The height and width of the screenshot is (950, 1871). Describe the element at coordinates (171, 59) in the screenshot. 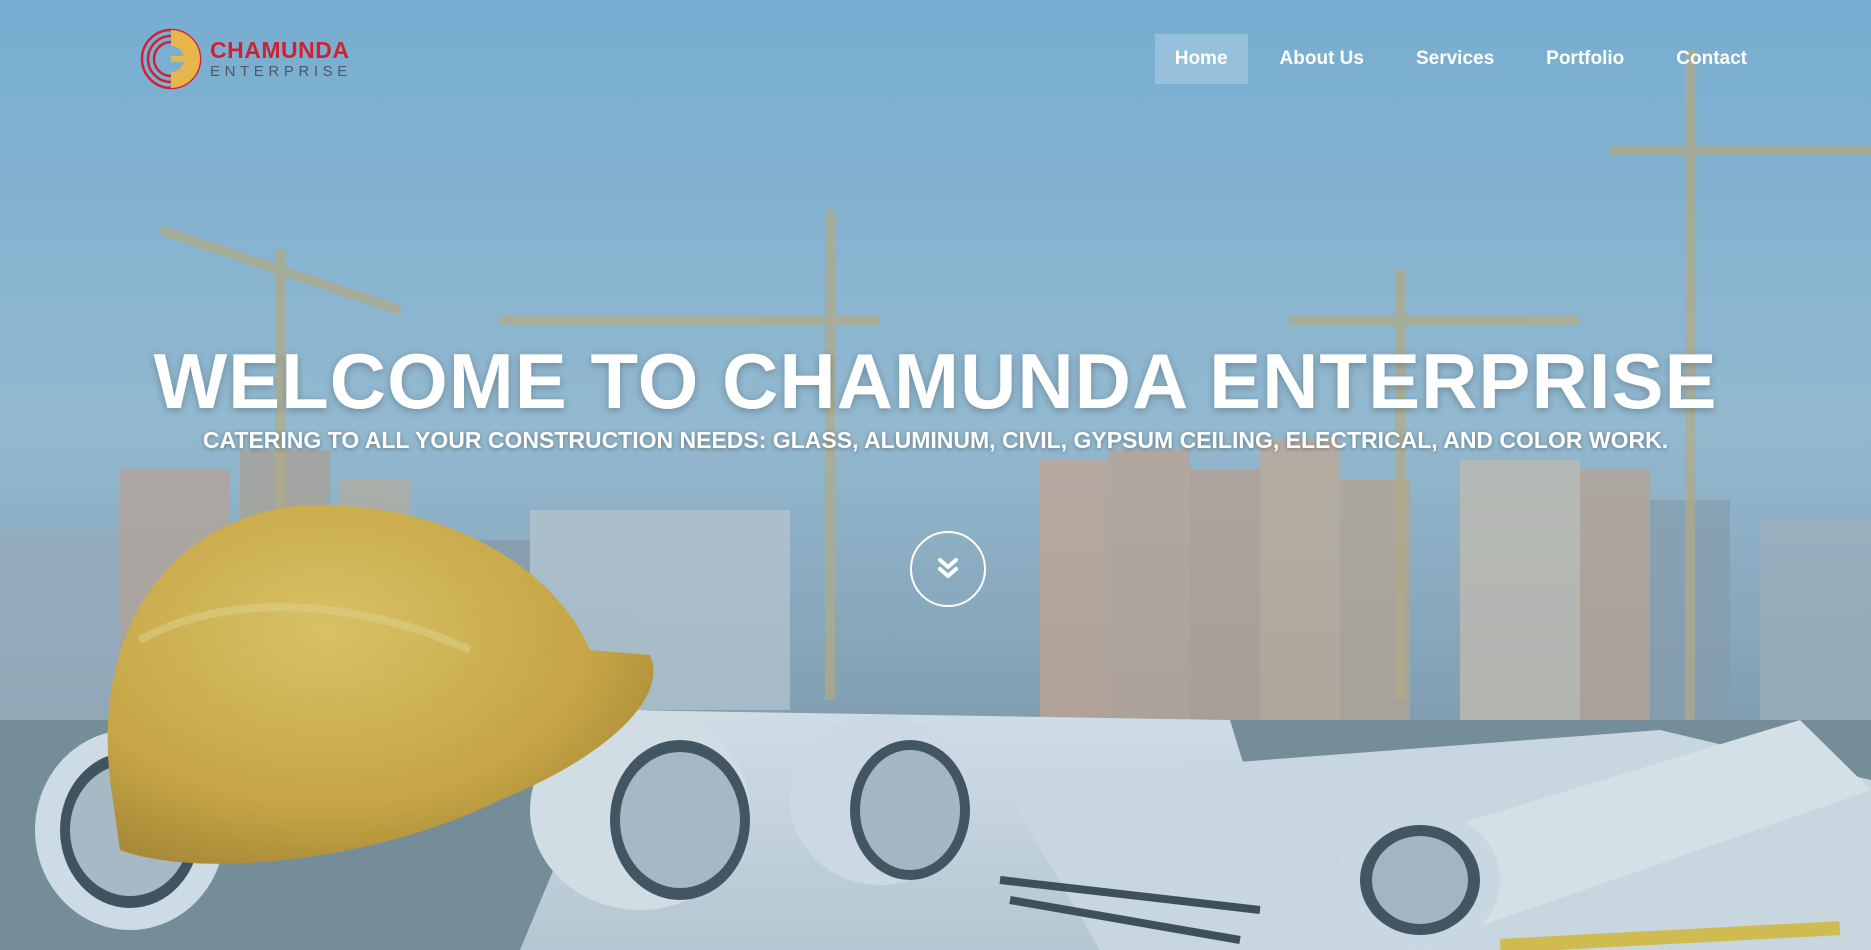

I see `chamunda-logo-mark-icon` at that location.